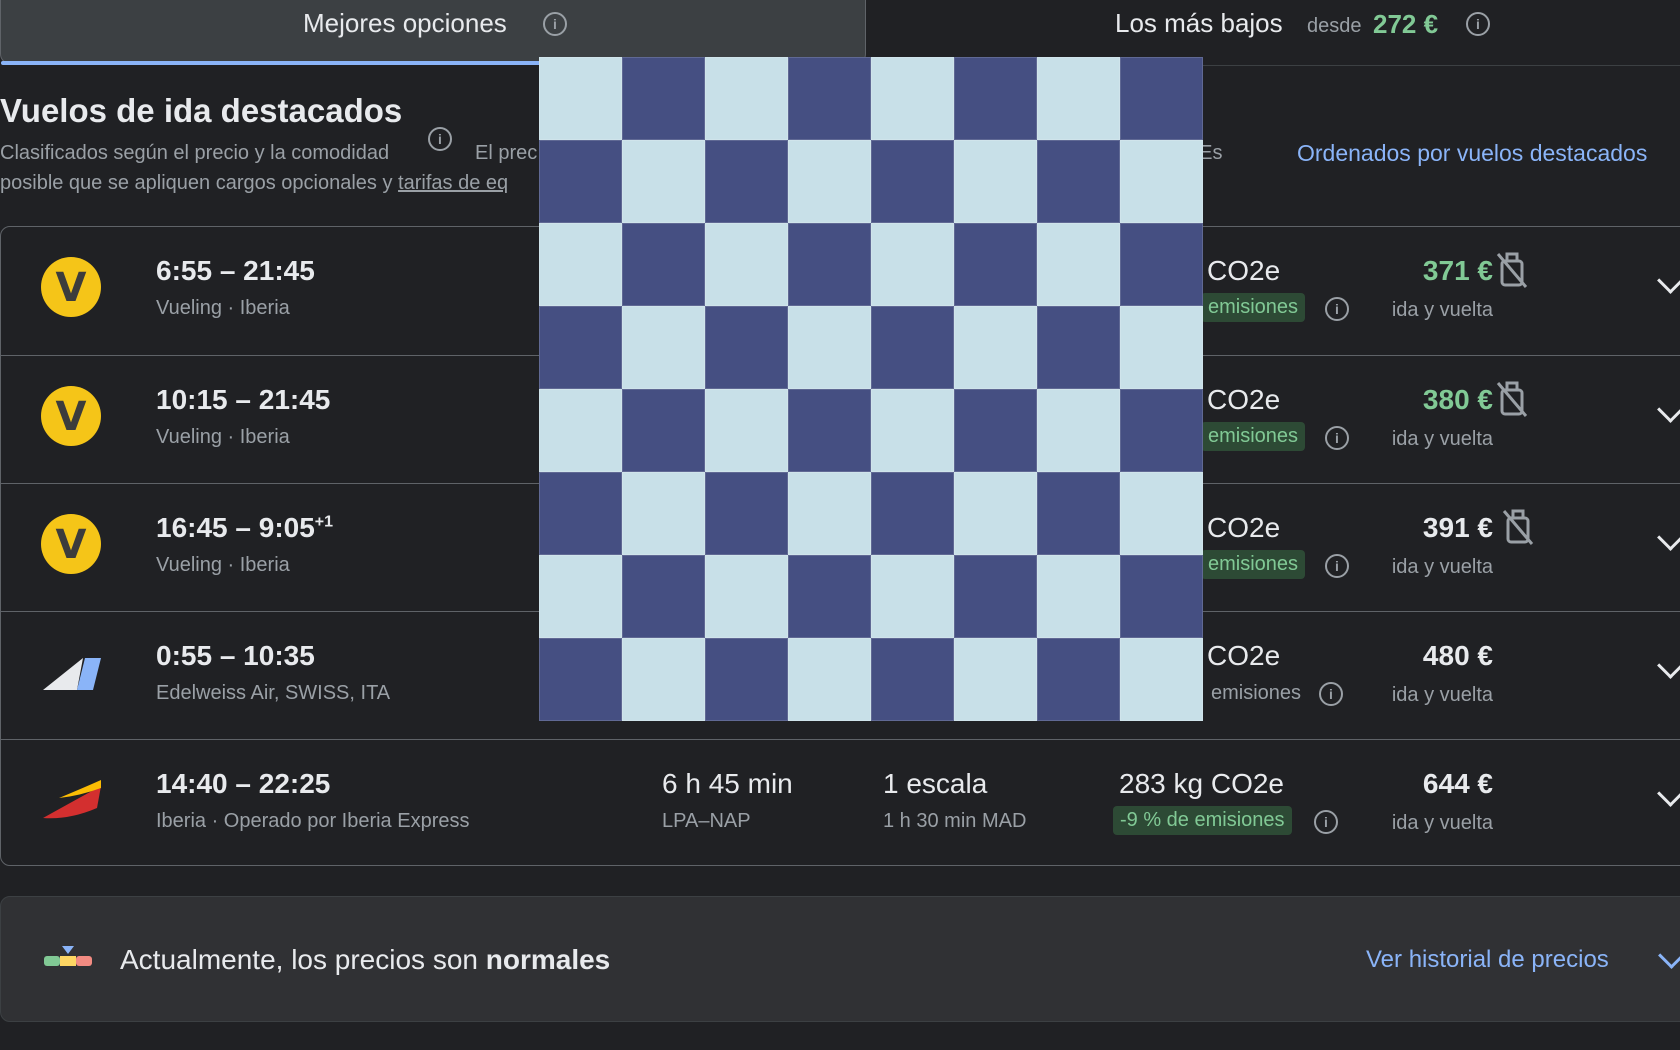 The width and height of the screenshot is (1680, 1050). What do you see at coordinates (433, 32) in the screenshot?
I see `tab-best-options: Mejores opciones i` at bounding box center [433, 32].